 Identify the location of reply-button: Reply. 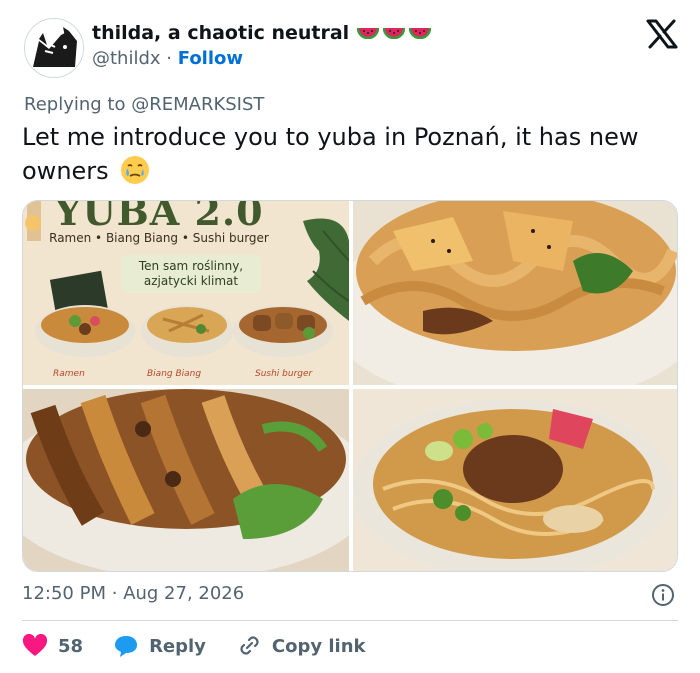
(159, 646).